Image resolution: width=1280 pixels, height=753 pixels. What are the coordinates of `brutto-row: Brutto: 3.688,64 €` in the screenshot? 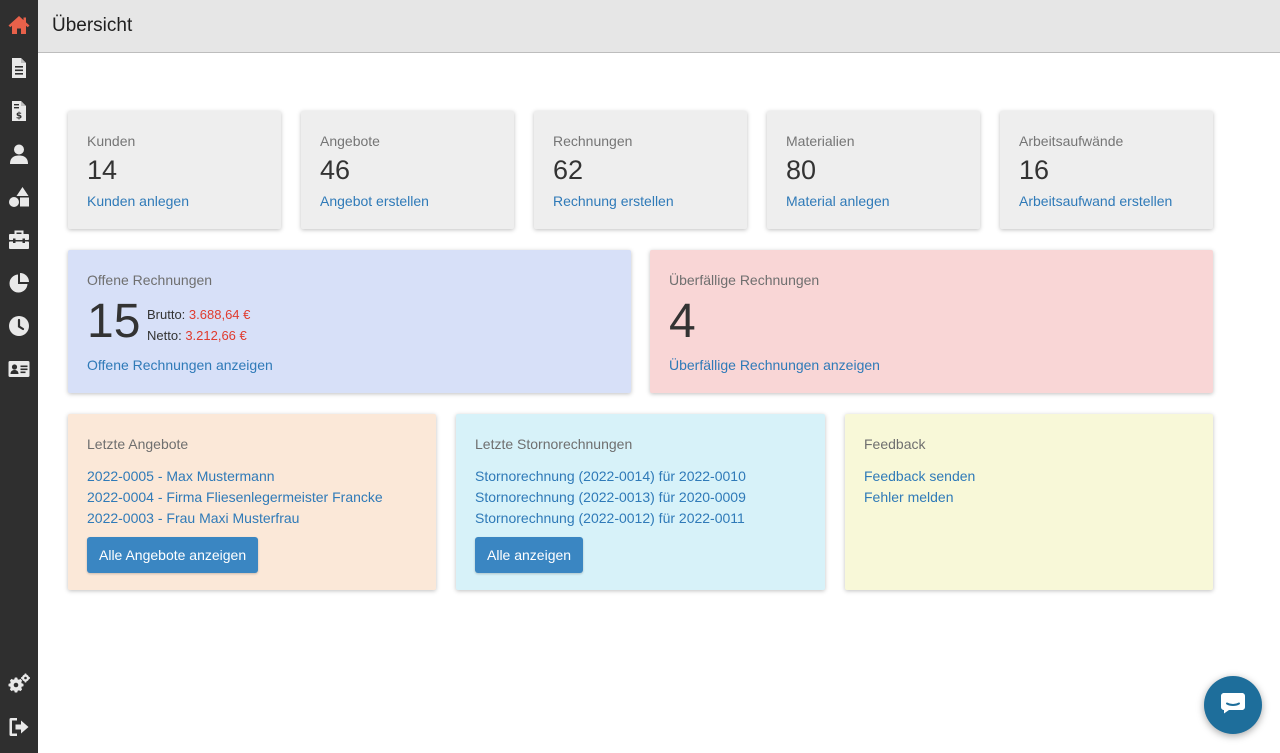 It's located at (198, 314).